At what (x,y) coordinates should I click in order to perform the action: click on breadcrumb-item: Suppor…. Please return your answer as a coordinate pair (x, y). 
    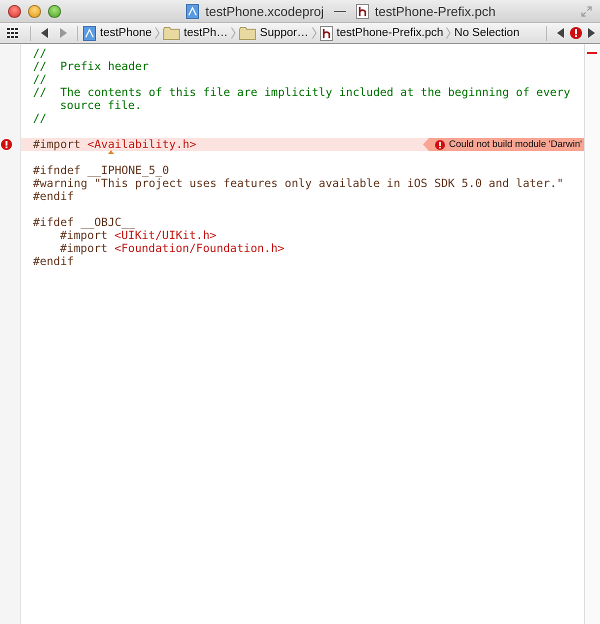
    Looking at the image, I should click on (273, 33).